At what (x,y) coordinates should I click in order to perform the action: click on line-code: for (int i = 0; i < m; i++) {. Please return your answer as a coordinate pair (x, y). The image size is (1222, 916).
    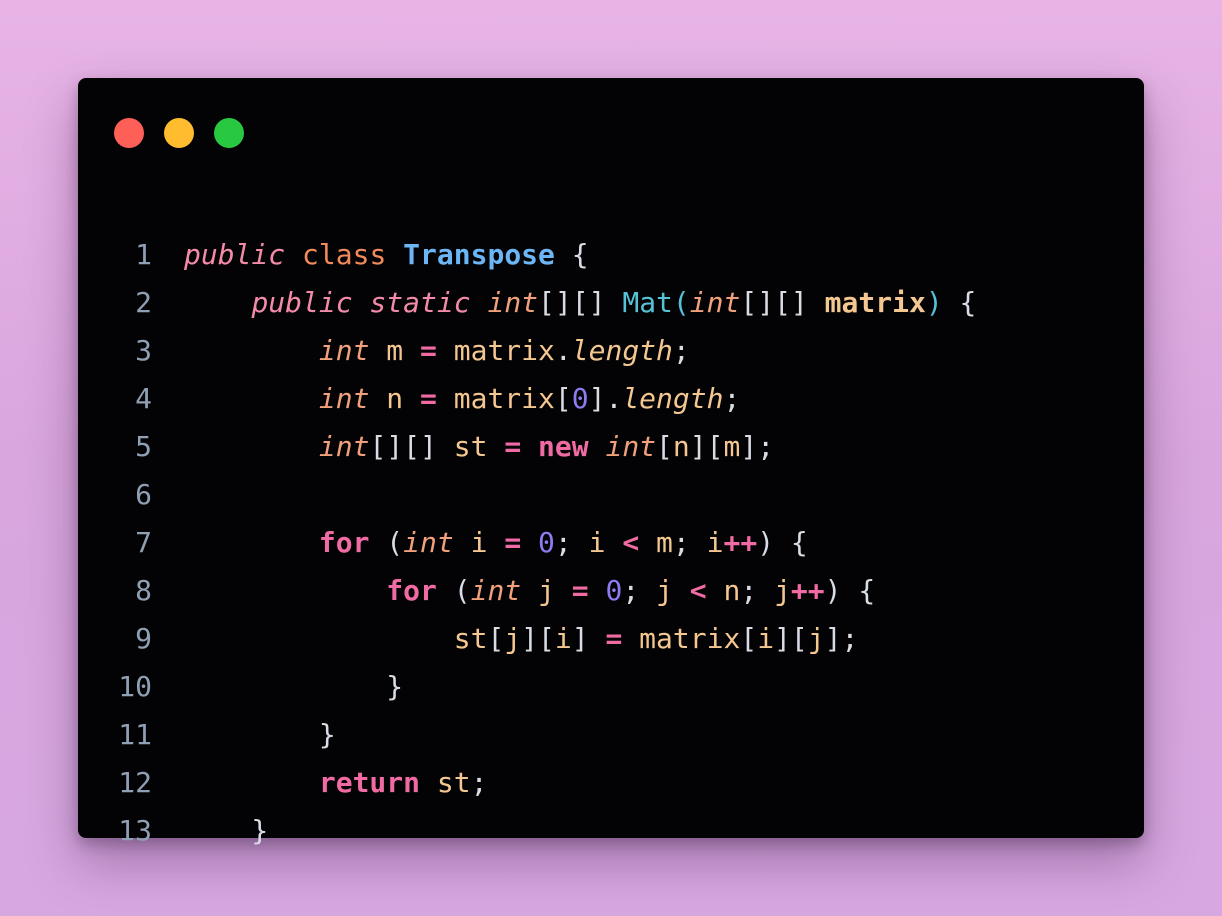
    Looking at the image, I should click on (496, 543).